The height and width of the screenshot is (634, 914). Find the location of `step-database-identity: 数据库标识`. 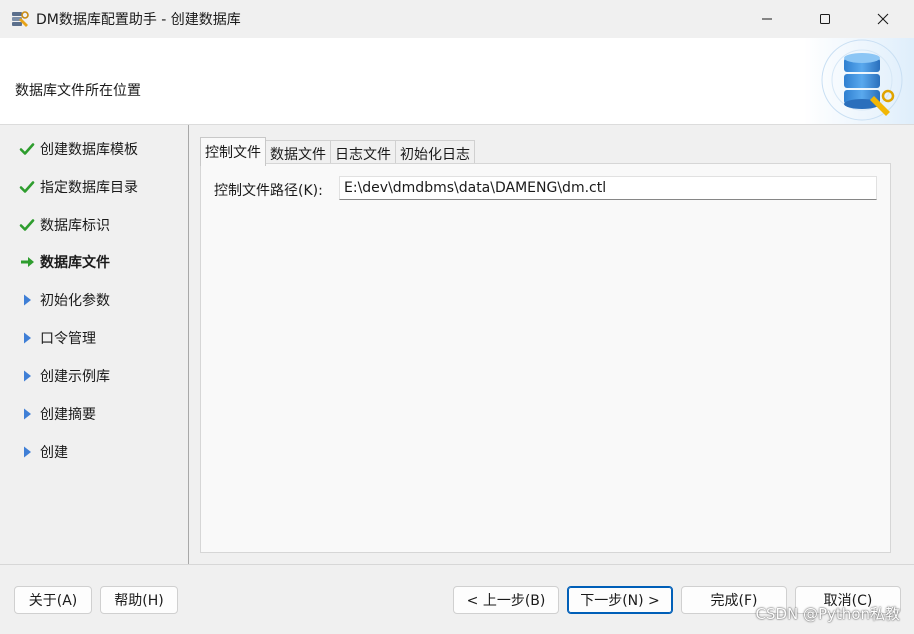

step-database-identity: 数据库标识 is located at coordinates (100, 225).